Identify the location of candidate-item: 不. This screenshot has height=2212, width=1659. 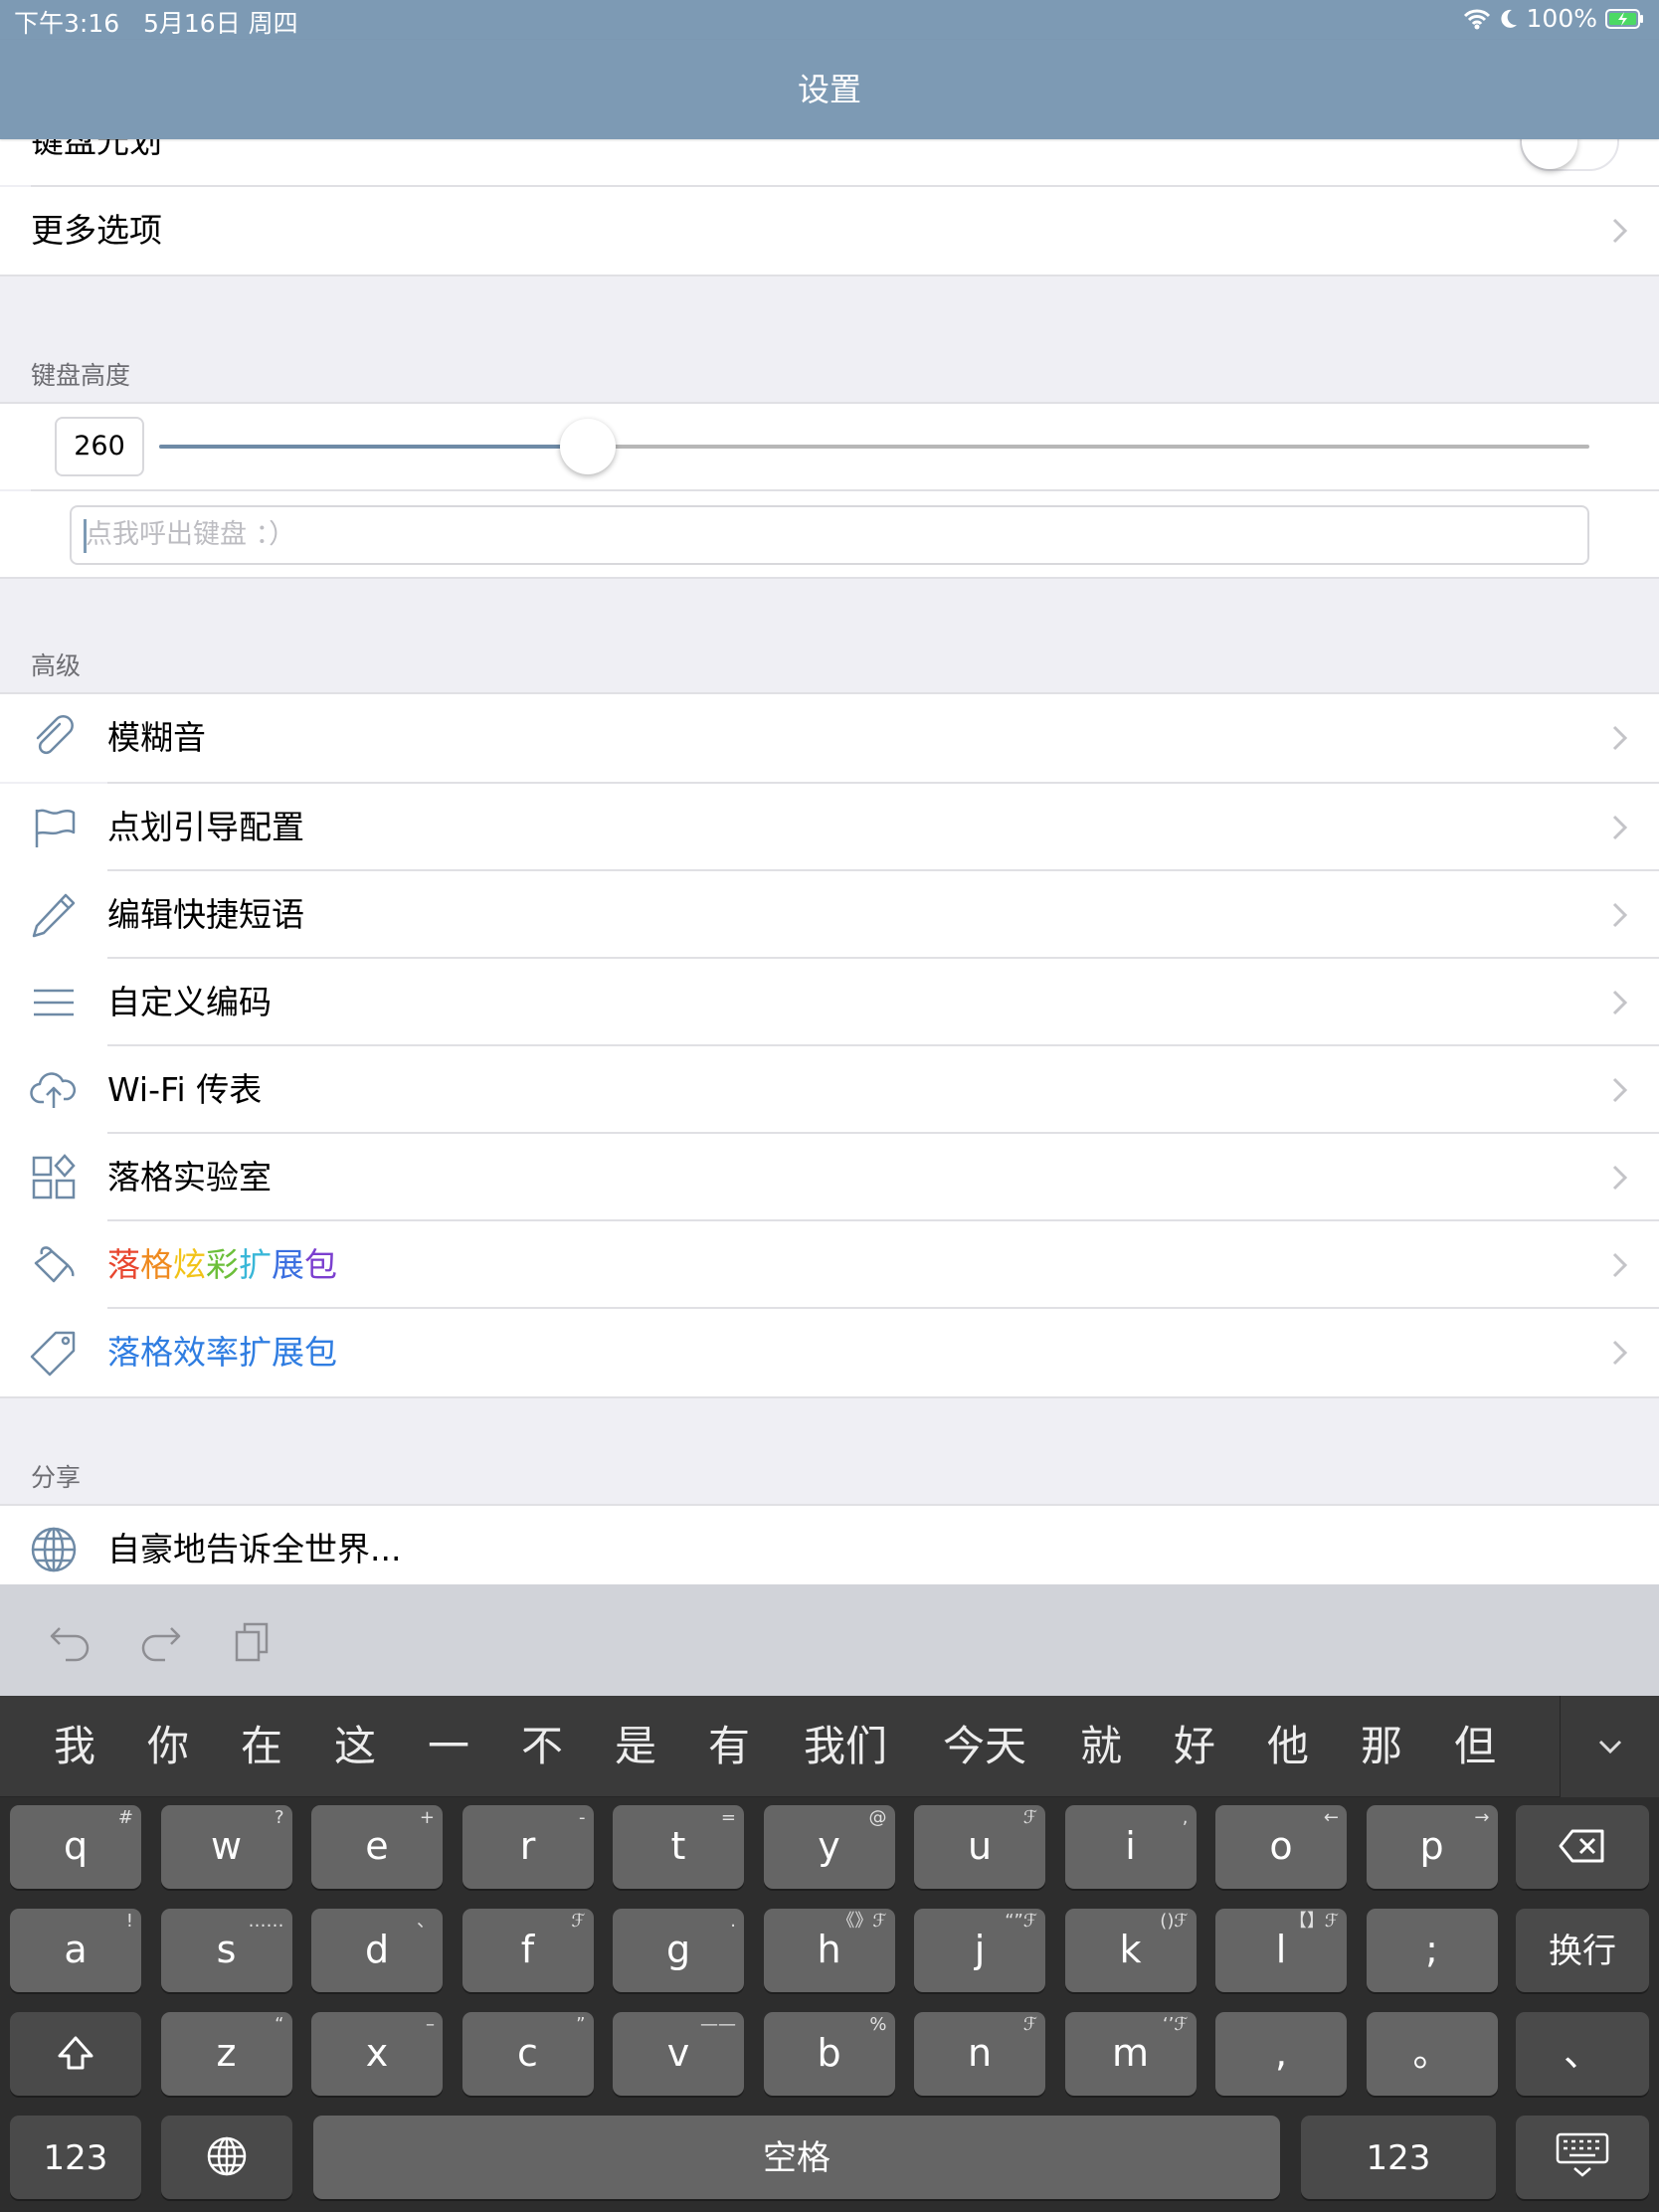
(542, 1746).